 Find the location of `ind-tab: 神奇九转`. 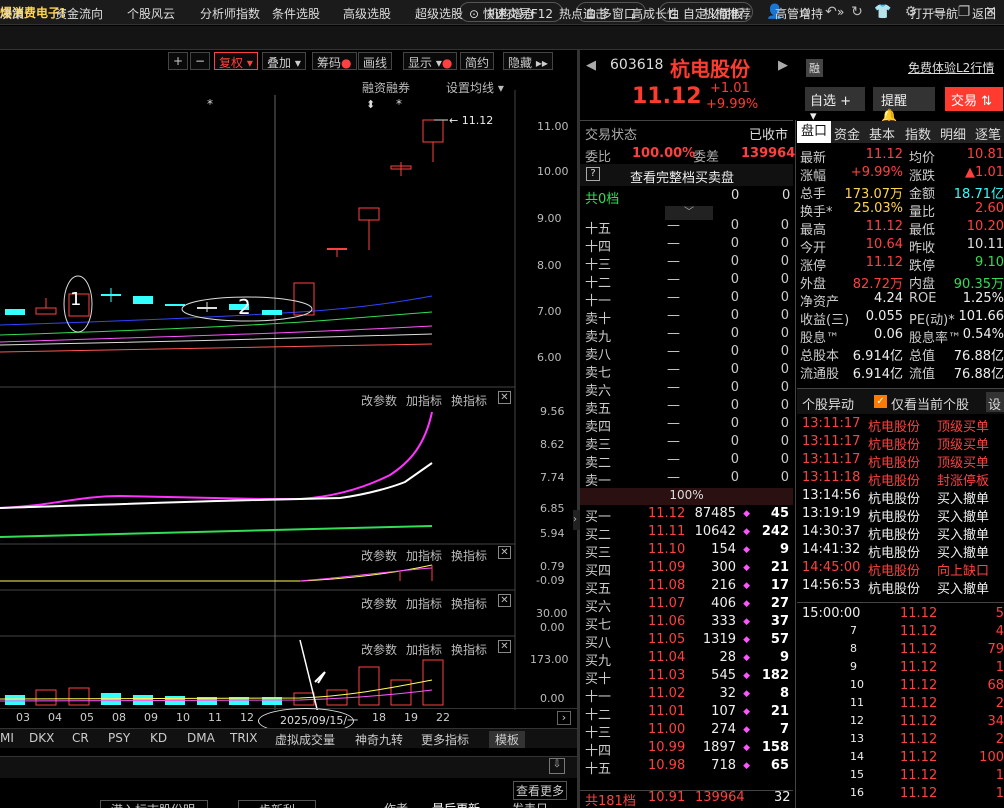

ind-tab: 神奇九转 is located at coordinates (379, 739).